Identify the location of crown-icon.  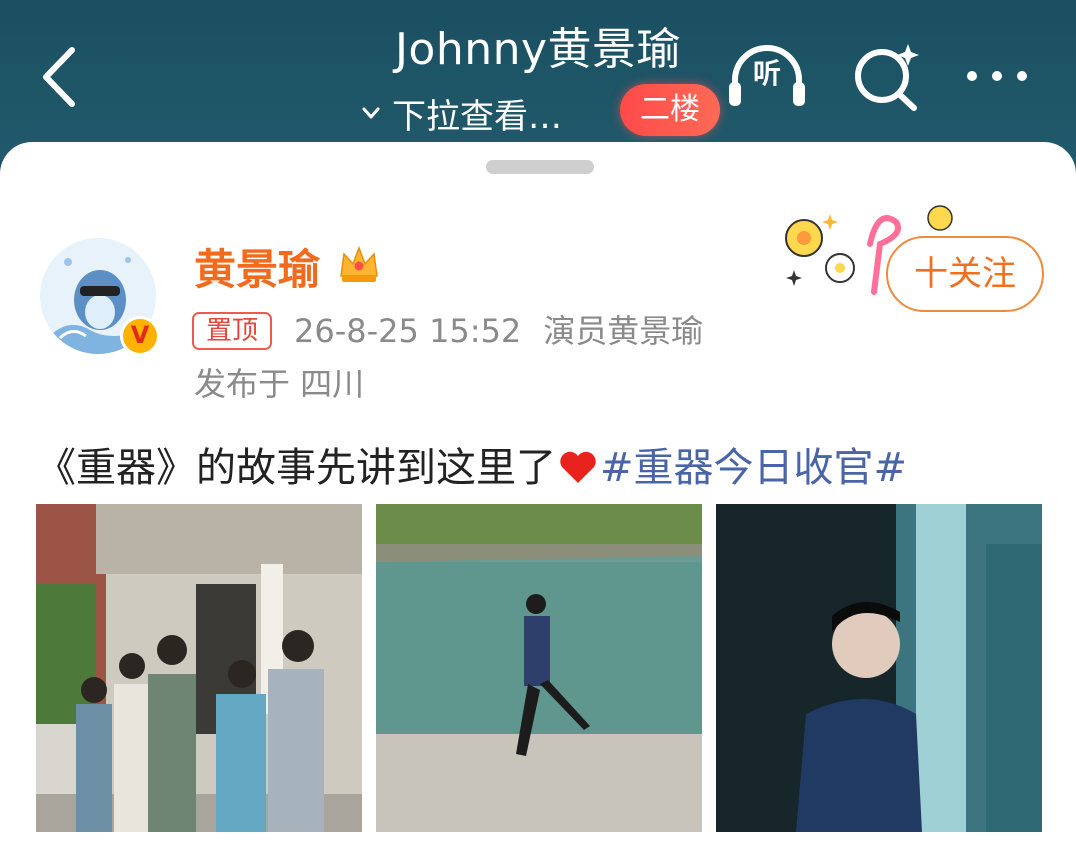
(359, 265).